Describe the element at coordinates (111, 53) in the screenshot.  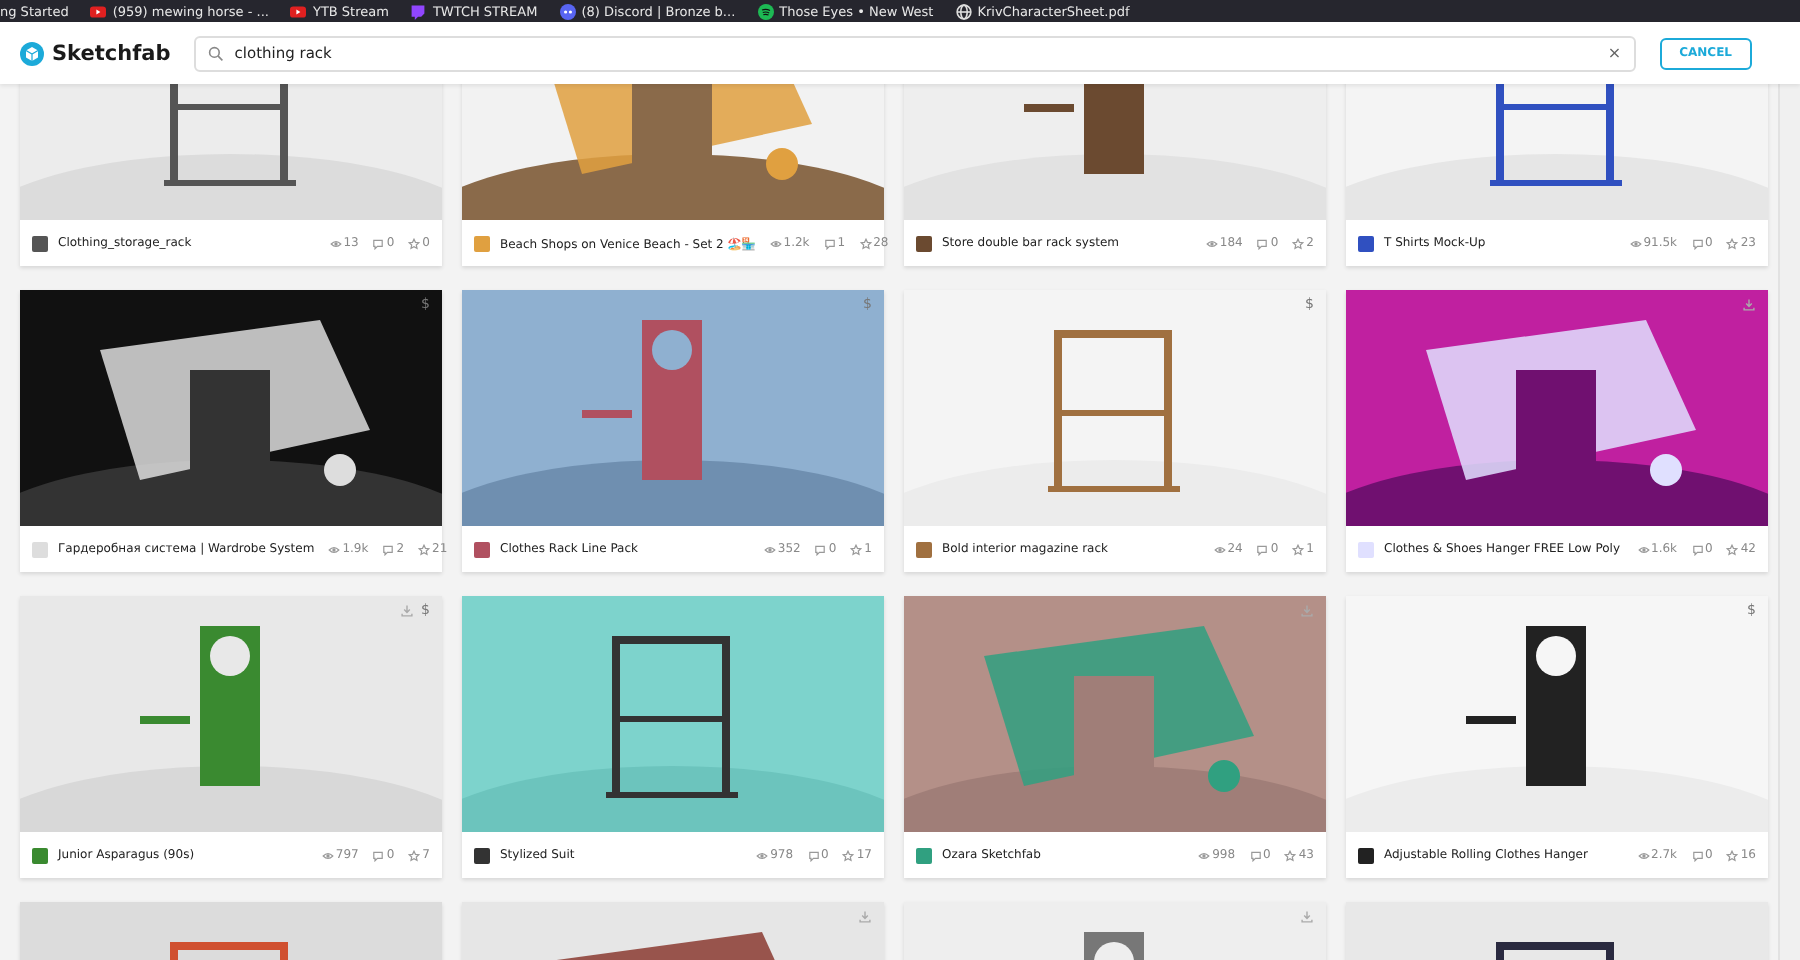
I see `logo-text: Sketchfab` at that location.